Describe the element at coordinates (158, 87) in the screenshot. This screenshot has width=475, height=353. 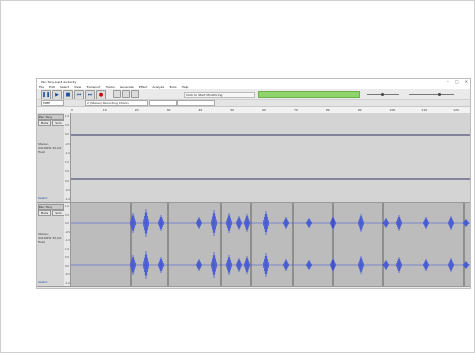
I see `menu-analyze: Analyze` at that location.